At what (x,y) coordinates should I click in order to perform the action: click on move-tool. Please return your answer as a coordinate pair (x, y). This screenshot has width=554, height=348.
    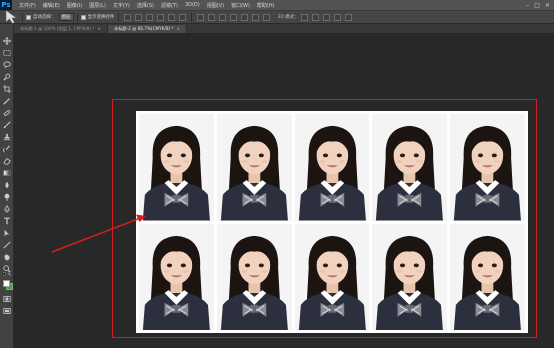
    Looking at the image, I should click on (7, 40).